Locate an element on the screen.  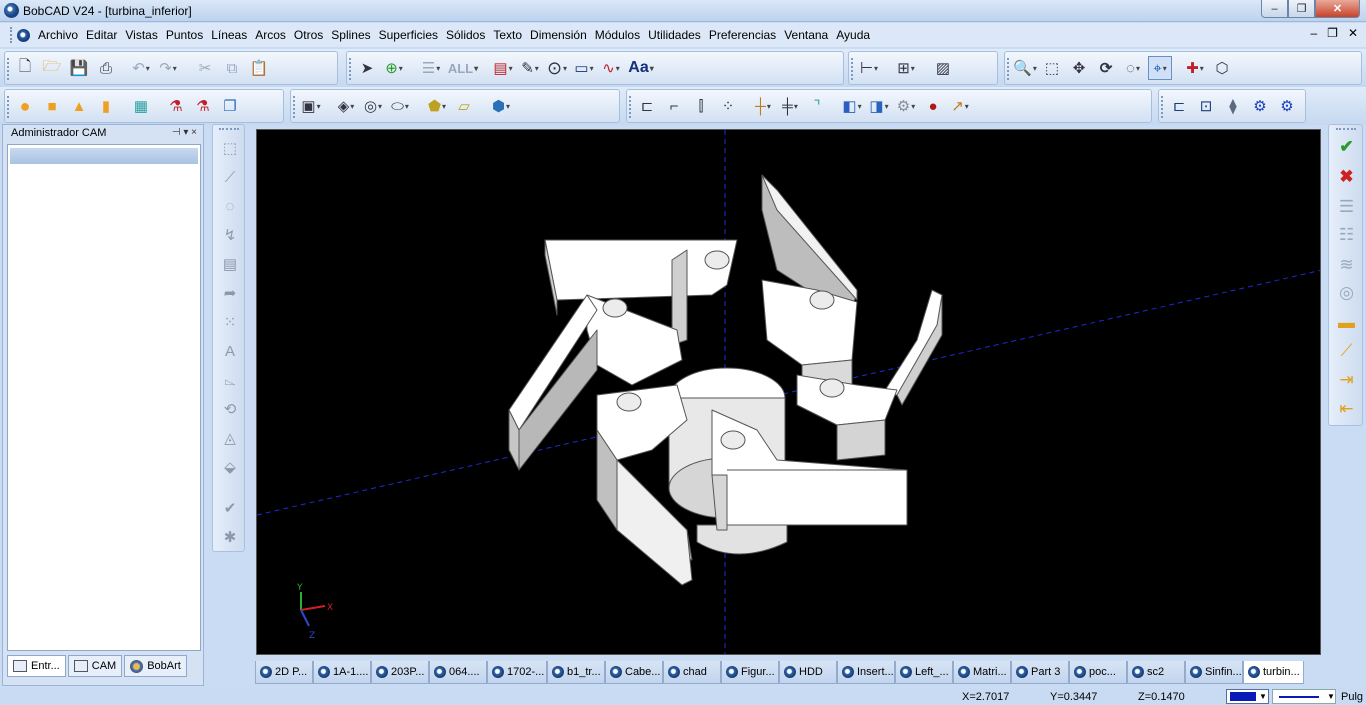
zoom-window-icon: ⬚ is located at coordinates (1052, 68).